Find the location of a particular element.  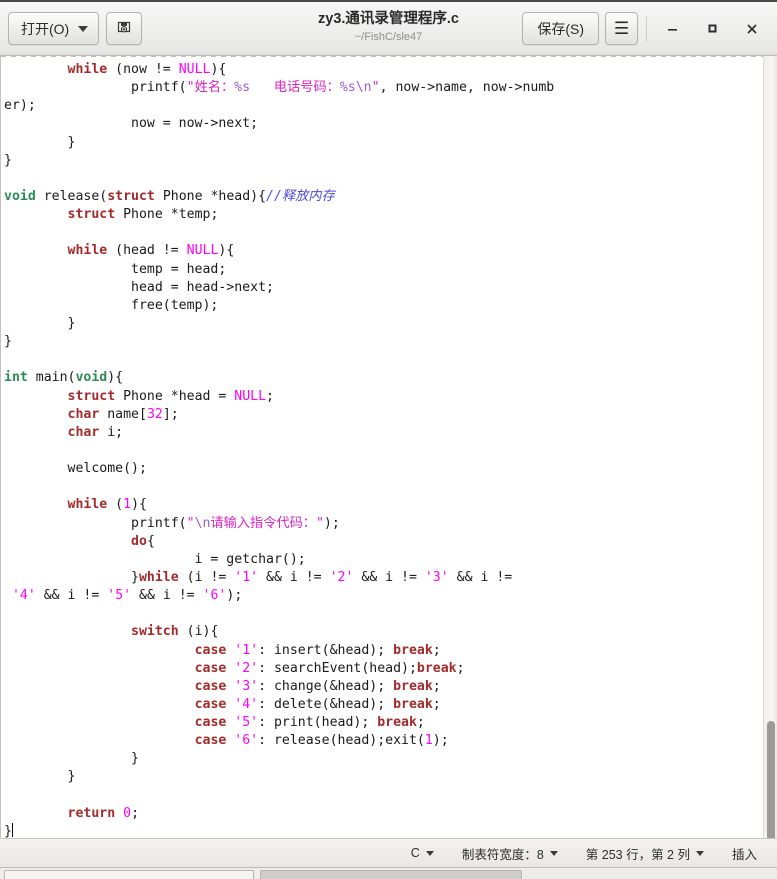

tab-width-label: 制表符宽度：8 is located at coordinates (502, 854).